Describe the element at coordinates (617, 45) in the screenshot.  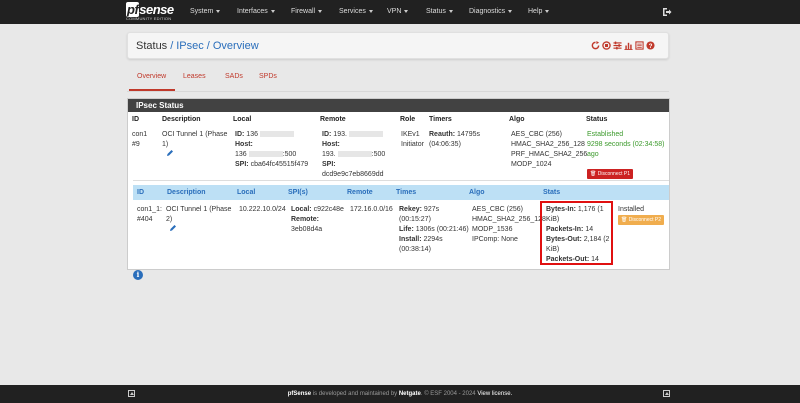
I see `settings-sliders-icon` at that location.